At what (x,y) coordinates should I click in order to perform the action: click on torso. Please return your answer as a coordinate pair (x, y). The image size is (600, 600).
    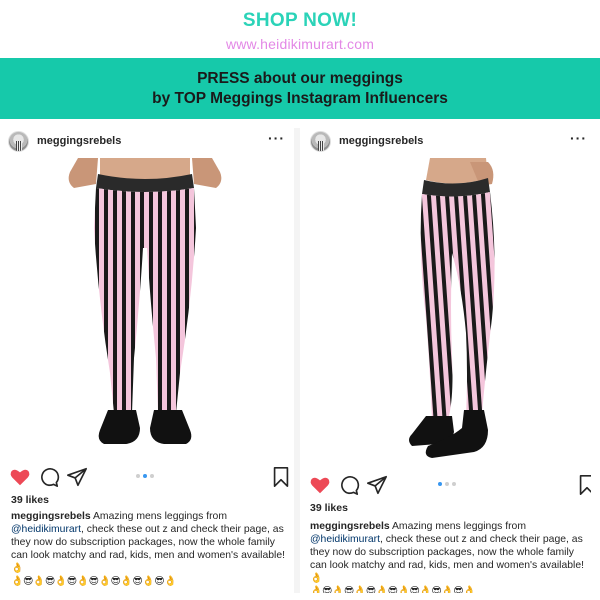
    Looking at the image, I should click on (145, 169).